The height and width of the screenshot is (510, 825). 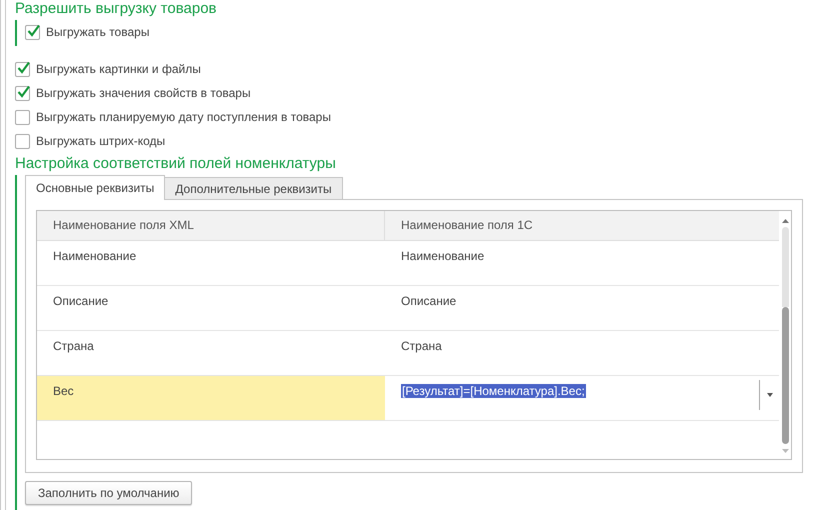 What do you see at coordinates (785, 451) in the screenshot?
I see `scroll-down-icon` at bounding box center [785, 451].